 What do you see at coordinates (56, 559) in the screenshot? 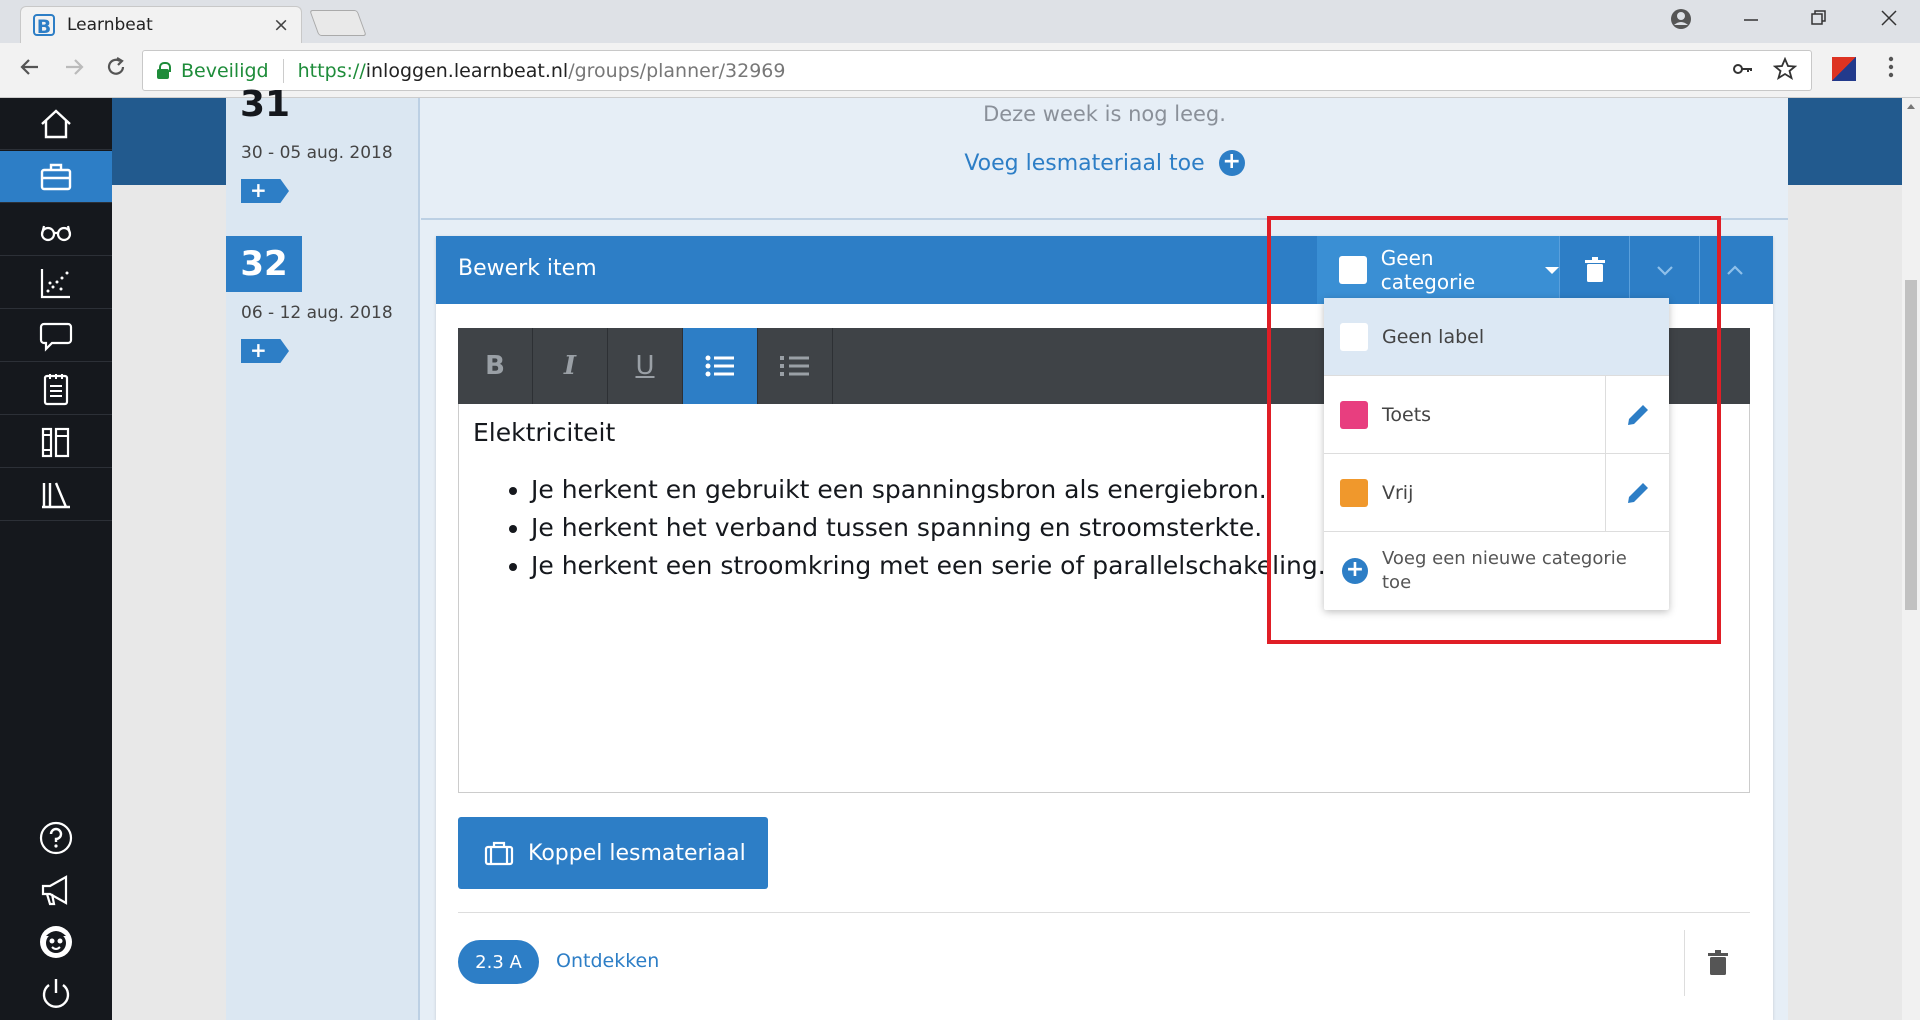
I see `app-sidebar` at bounding box center [56, 559].